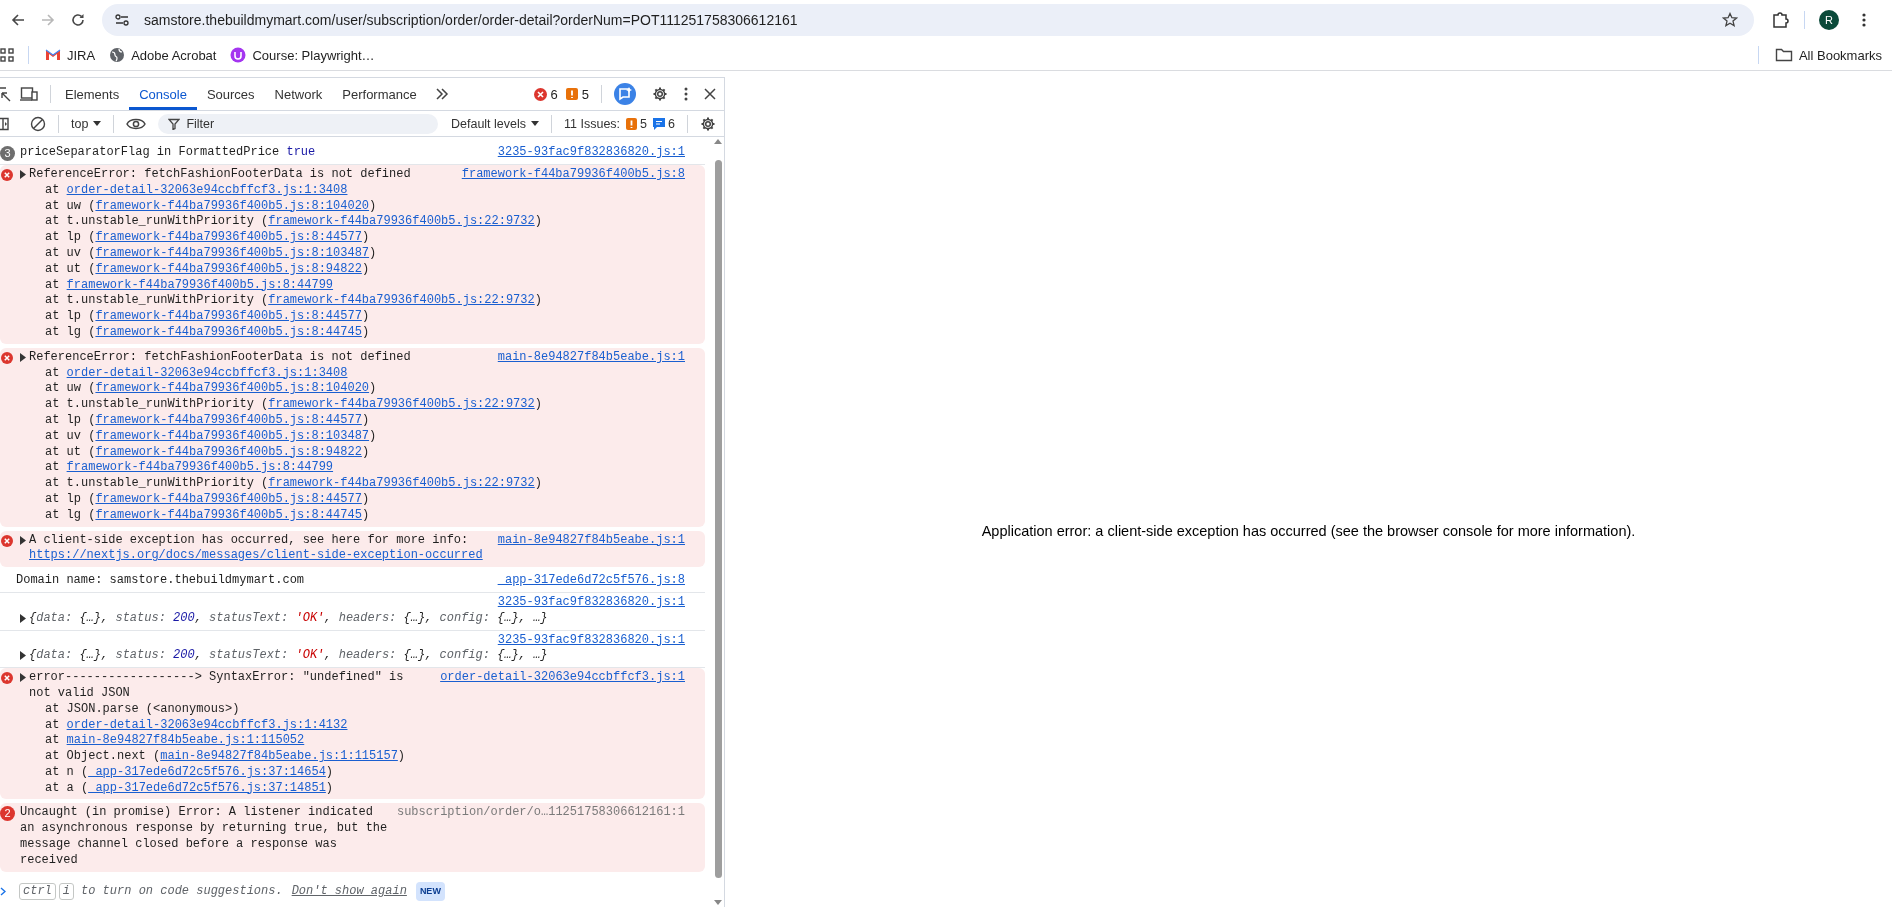 The height and width of the screenshot is (907, 1892). I want to click on bookmark-star-icon, so click(1730, 20).